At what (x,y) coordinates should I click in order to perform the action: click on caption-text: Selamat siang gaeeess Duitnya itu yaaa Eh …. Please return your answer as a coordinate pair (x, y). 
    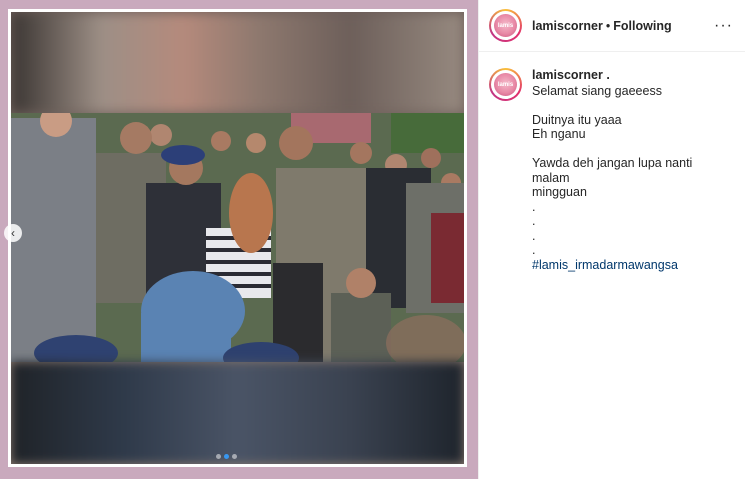
    Looking at the image, I should click on (632, 171).